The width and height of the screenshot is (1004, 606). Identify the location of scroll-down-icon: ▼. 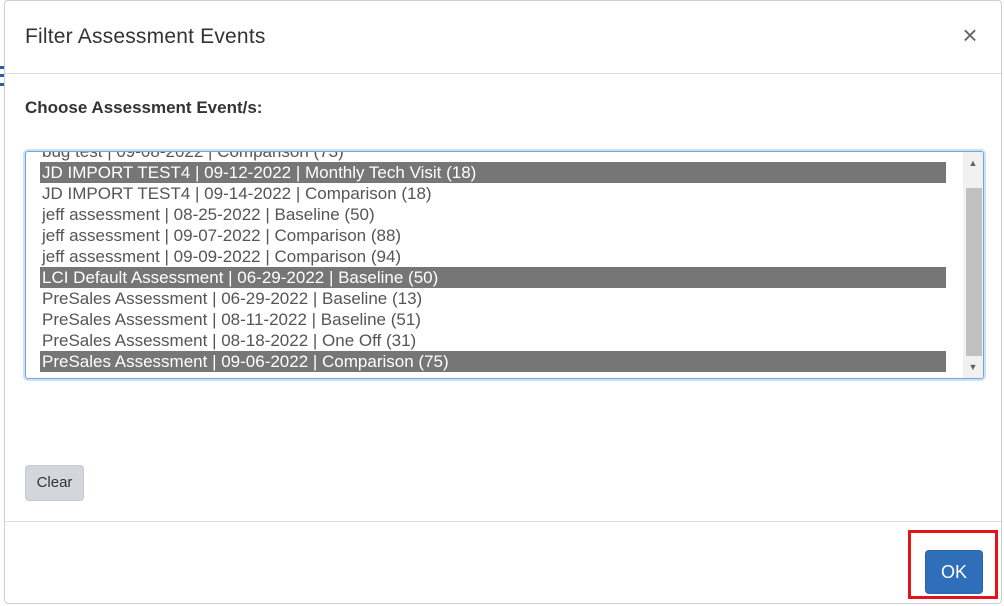
(973, 367).